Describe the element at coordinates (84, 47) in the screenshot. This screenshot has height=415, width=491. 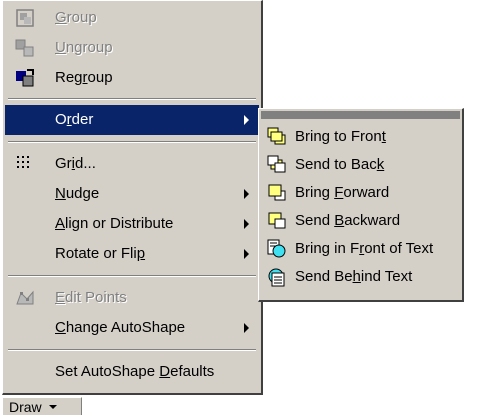
I see `menu-item-label: Ungroup` at that location.